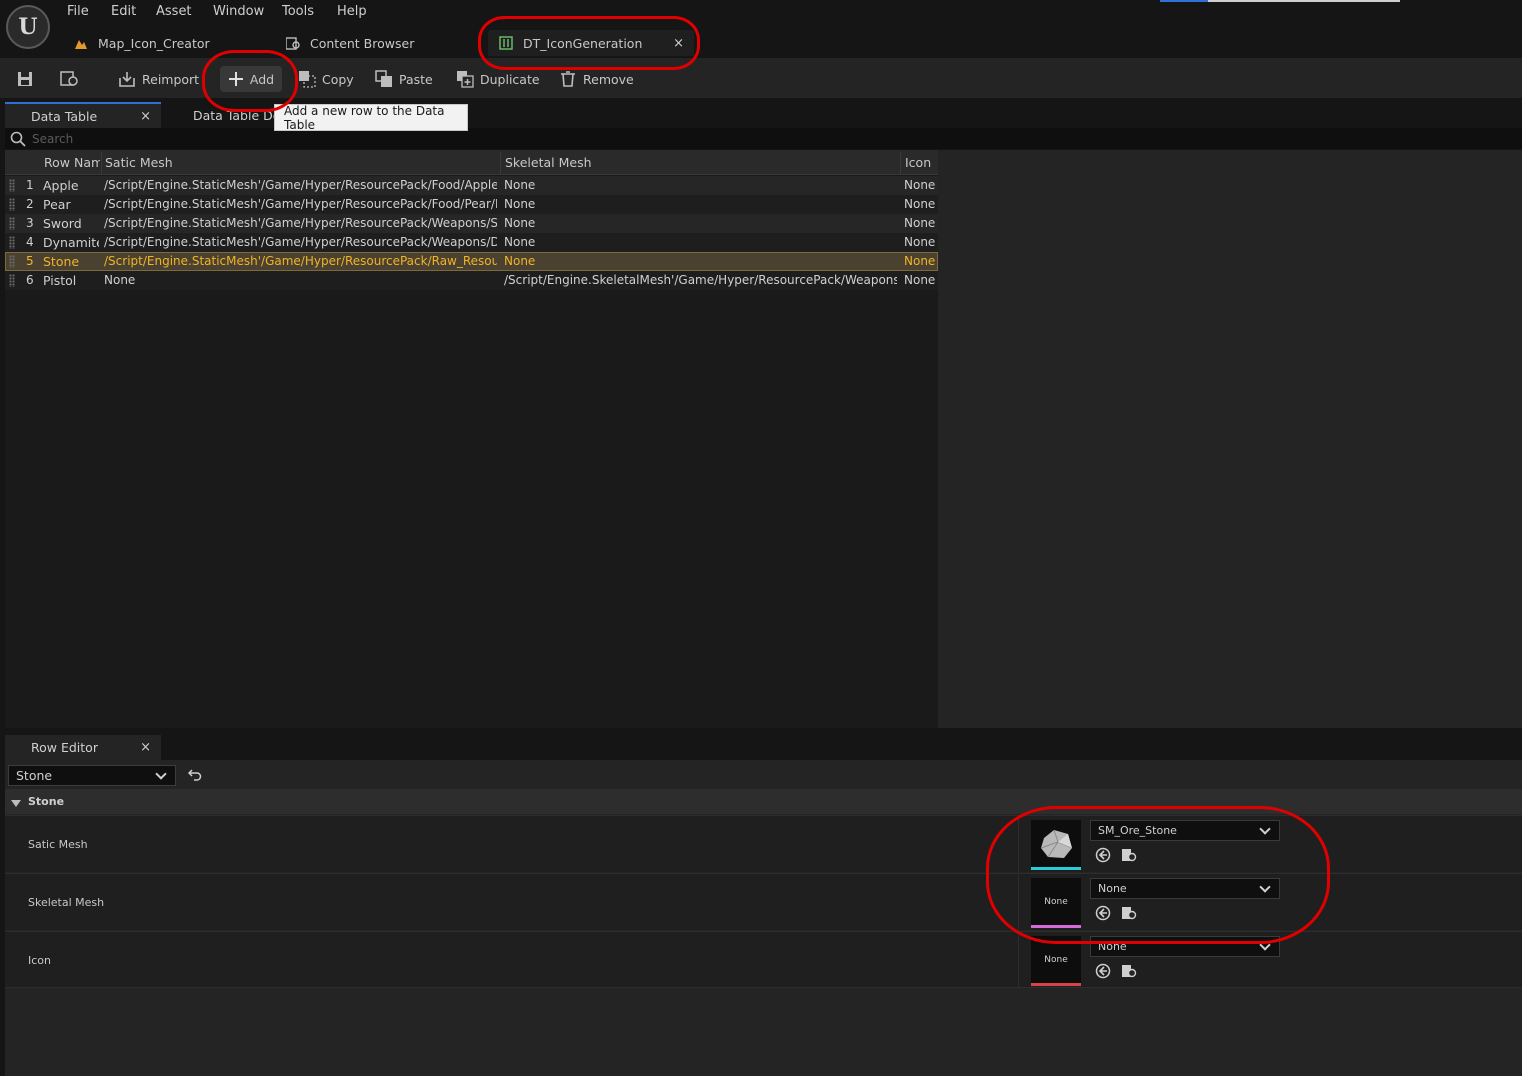 This screenshot has width=1522, height=1076. I want to click on browse-button, so click(72, 79).